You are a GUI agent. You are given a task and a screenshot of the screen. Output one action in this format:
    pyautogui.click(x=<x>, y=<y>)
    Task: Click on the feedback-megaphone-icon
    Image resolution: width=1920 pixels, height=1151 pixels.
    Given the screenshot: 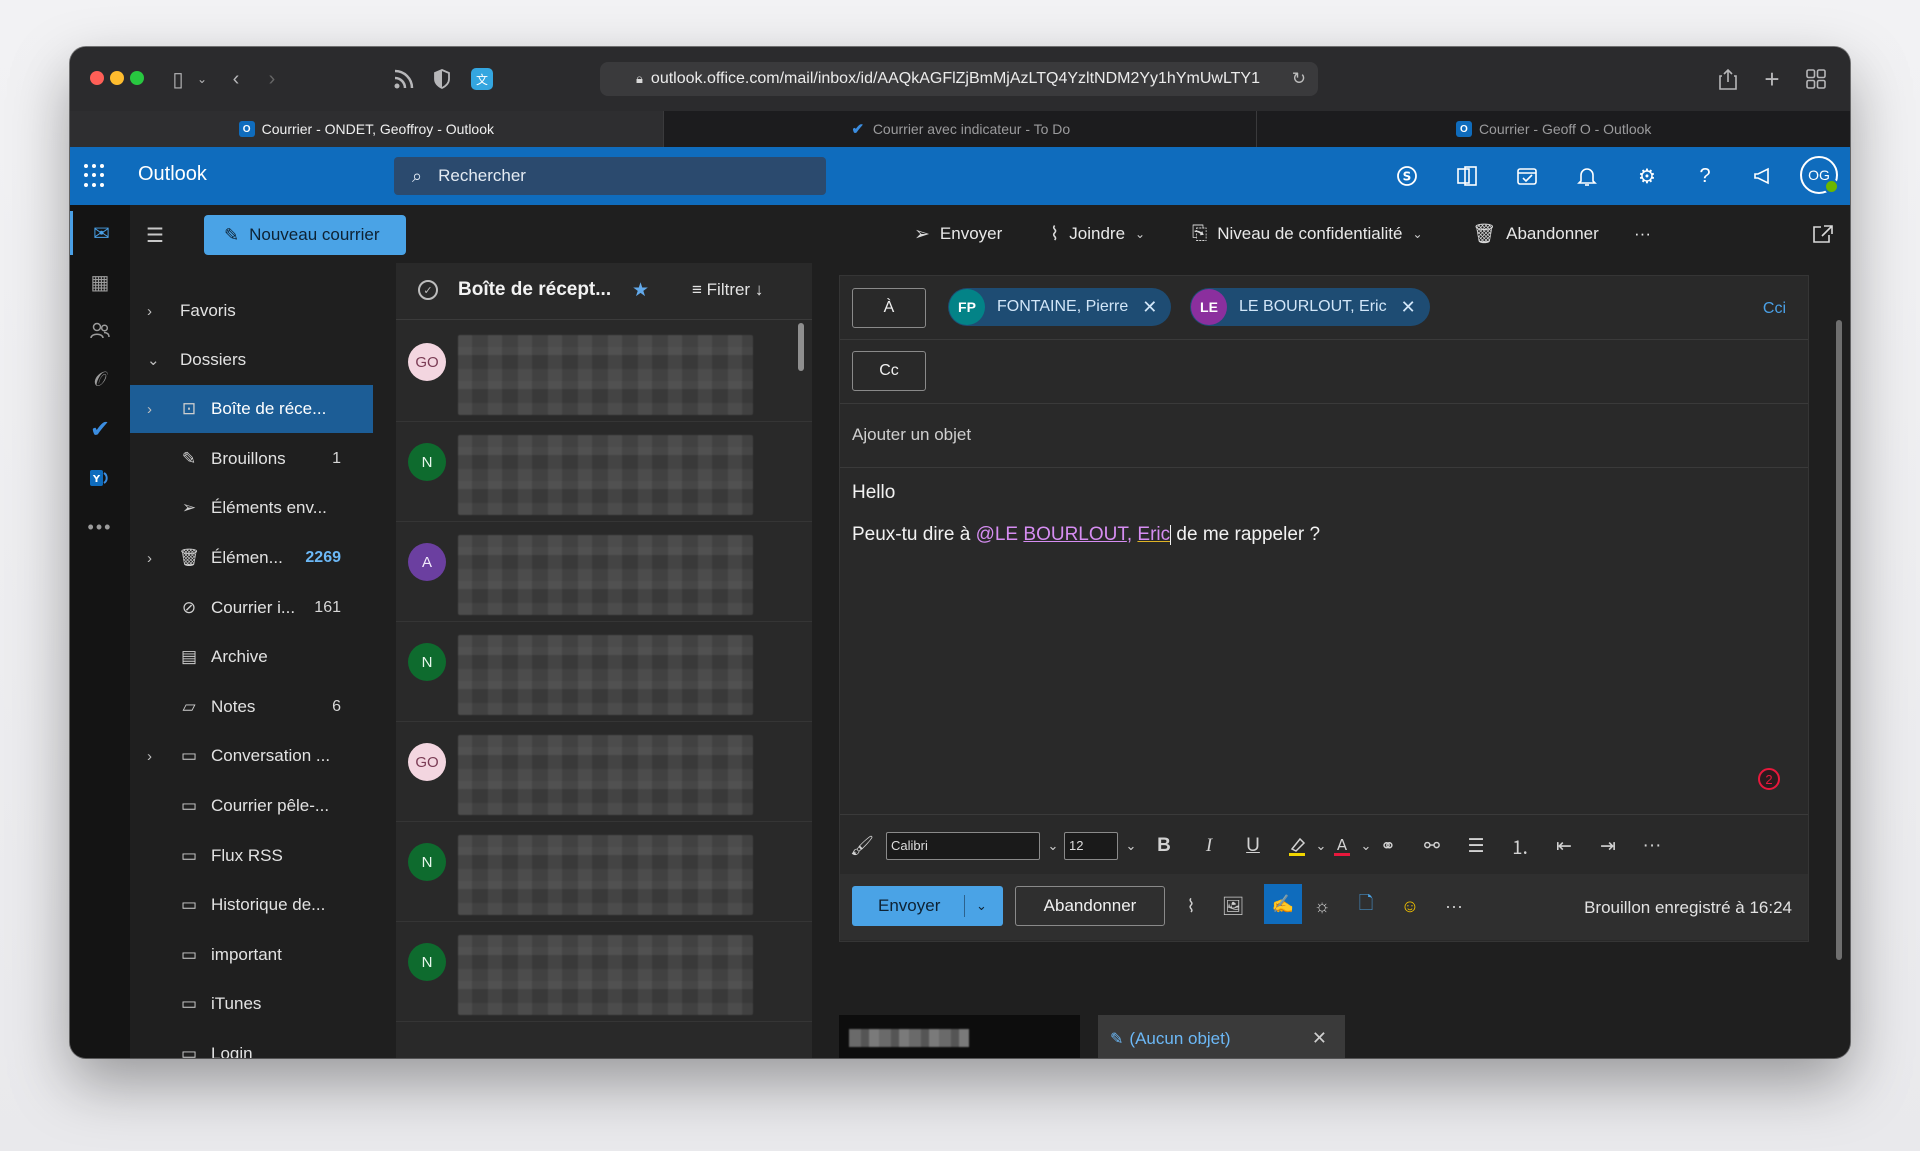 What is the action you would take?
    pyautogui.click(x=1763, y=176)
    